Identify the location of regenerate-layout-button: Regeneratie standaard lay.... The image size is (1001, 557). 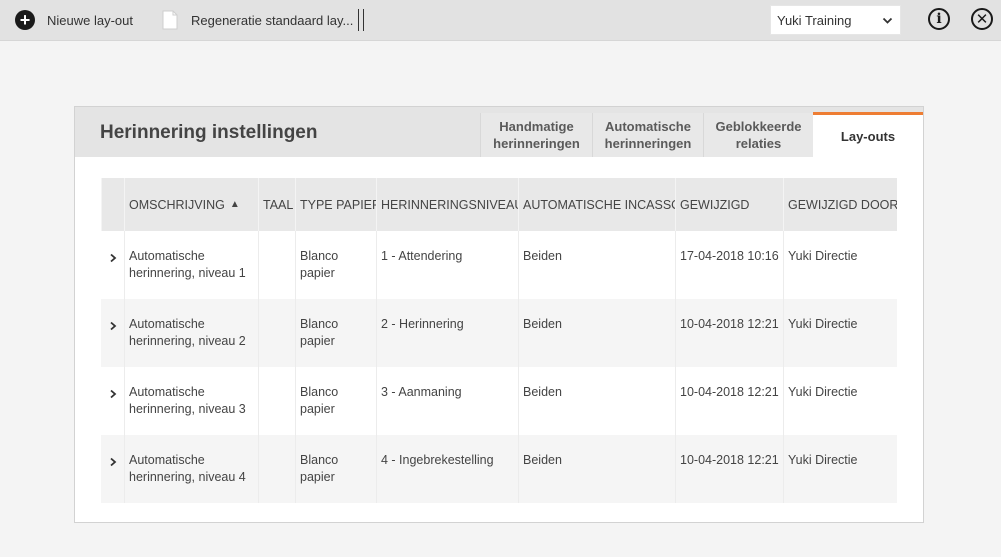
(257, 20).